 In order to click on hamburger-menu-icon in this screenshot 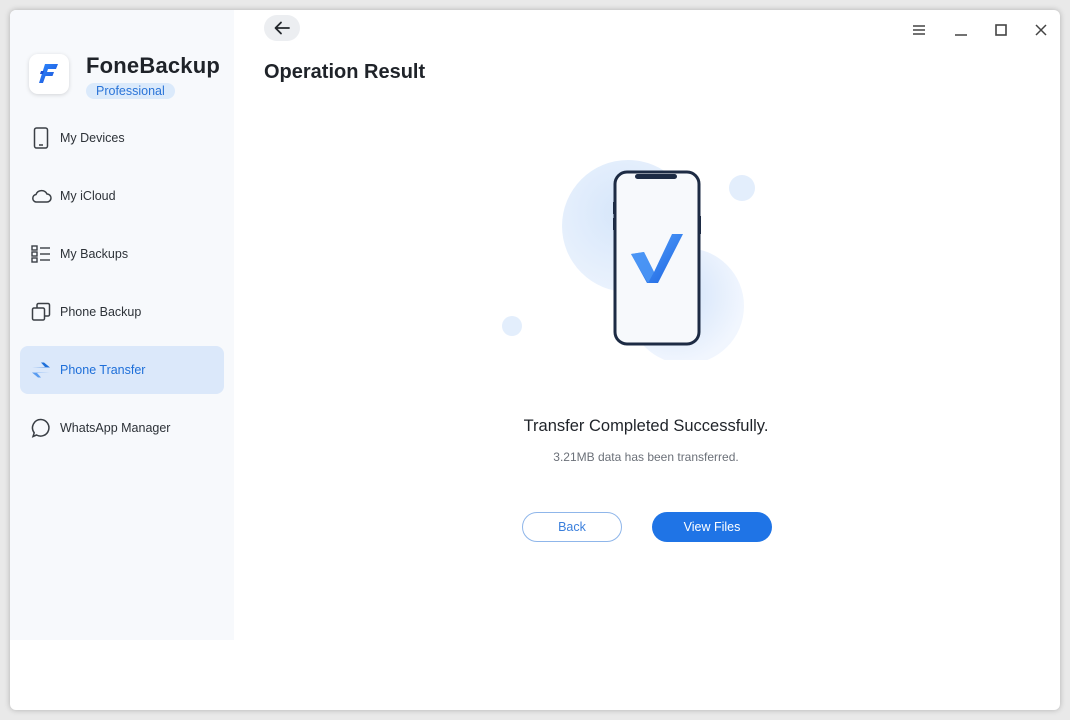, I will do `click(919, 30)`.